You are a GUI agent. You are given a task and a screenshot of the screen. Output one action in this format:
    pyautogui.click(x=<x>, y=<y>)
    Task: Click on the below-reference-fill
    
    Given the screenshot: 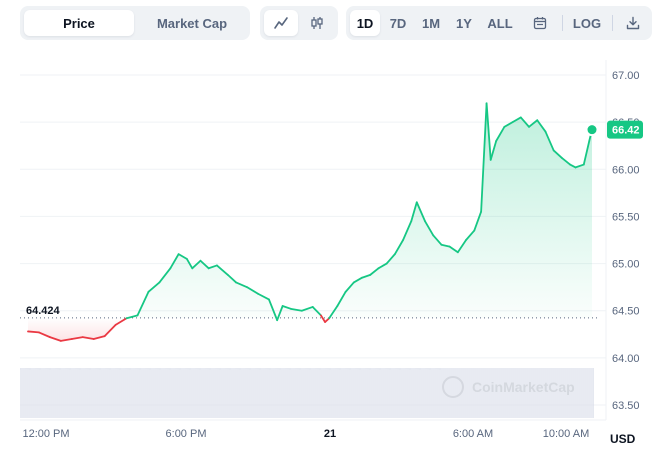 What is the action you would take?
    pyautogui.click(x=310, y=329)
    